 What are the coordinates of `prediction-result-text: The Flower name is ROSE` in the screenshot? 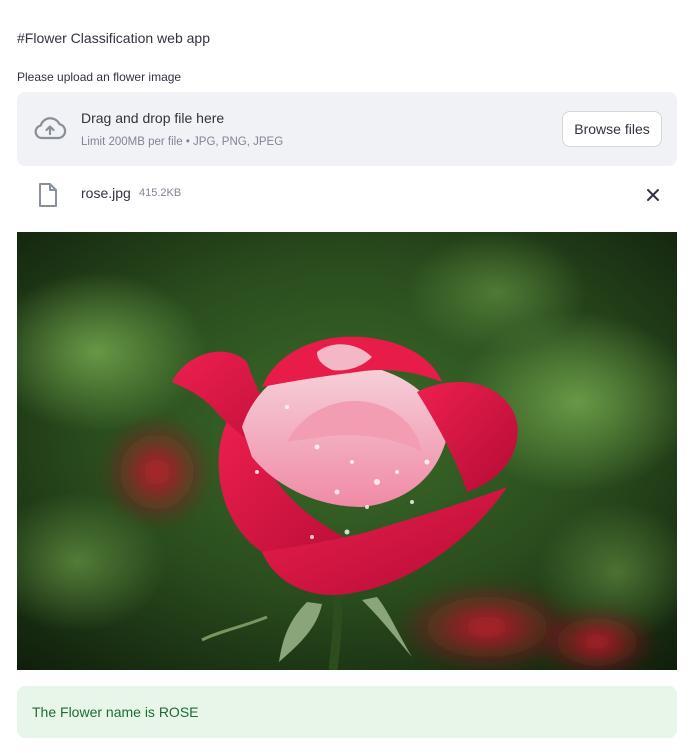 It's located at (115, 712).